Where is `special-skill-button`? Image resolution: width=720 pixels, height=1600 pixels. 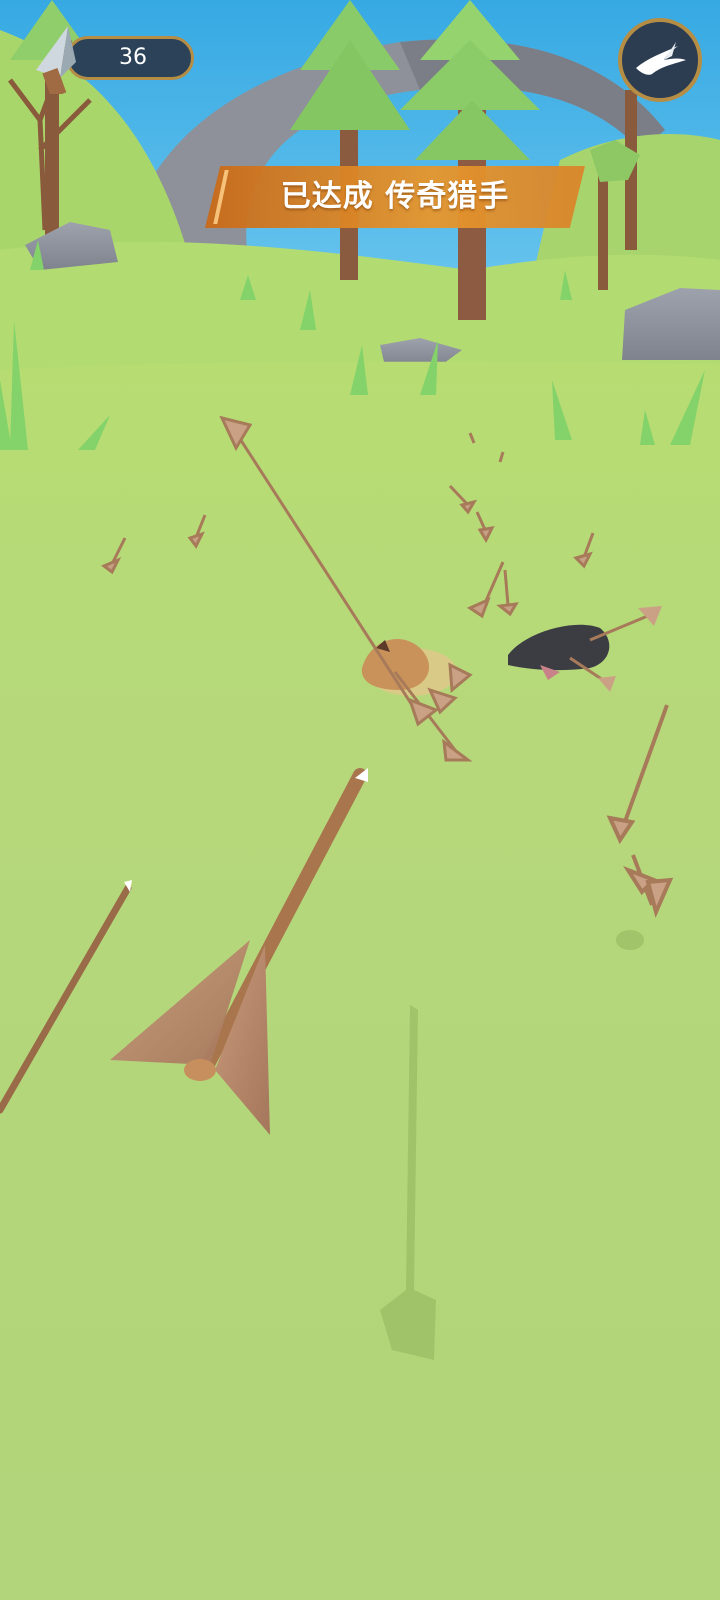
special-skill-button is located at coordinates (660, 60).